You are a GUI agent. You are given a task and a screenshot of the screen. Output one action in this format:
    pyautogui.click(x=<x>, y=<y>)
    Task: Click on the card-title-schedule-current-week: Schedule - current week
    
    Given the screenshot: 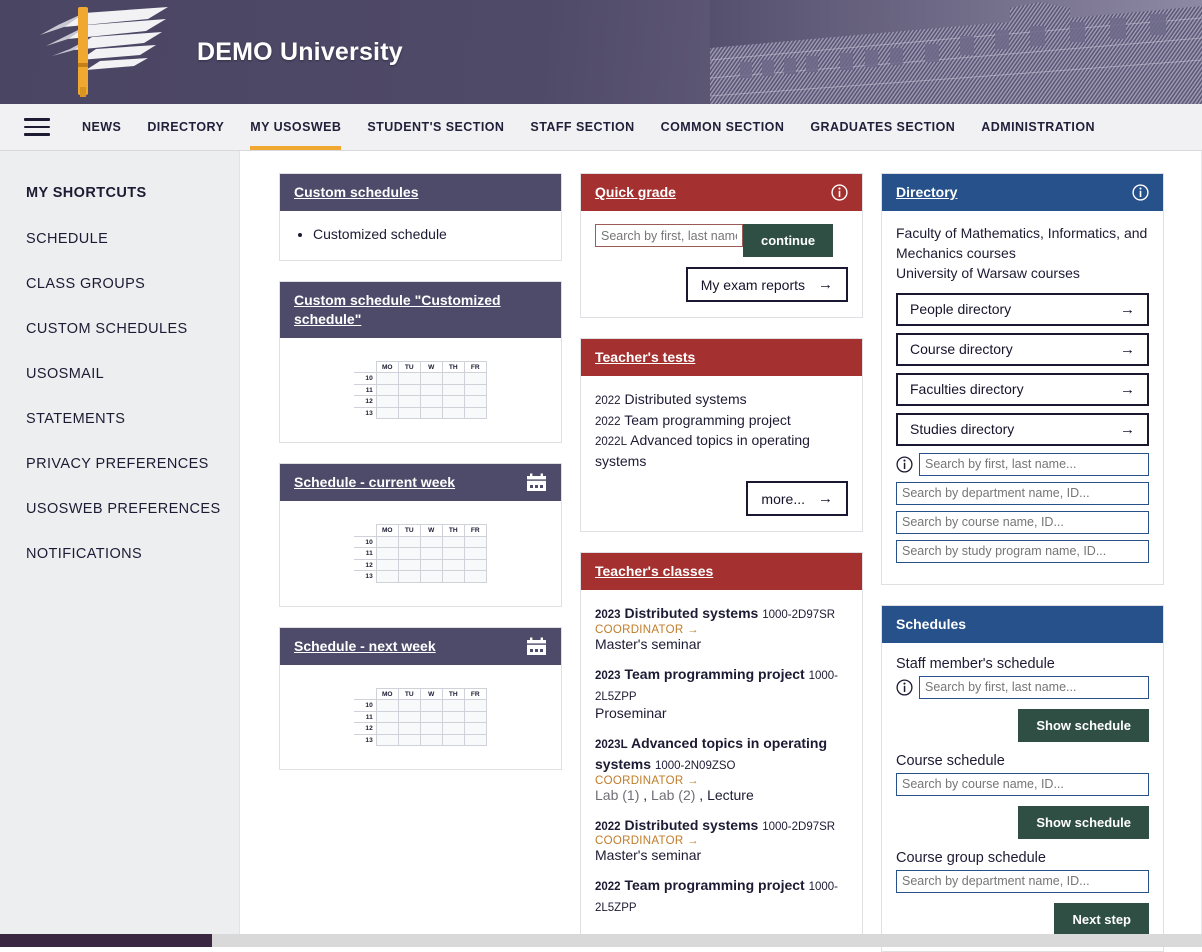 What is the action you would take?
    pyautogui.click(x=374, y=482)
    